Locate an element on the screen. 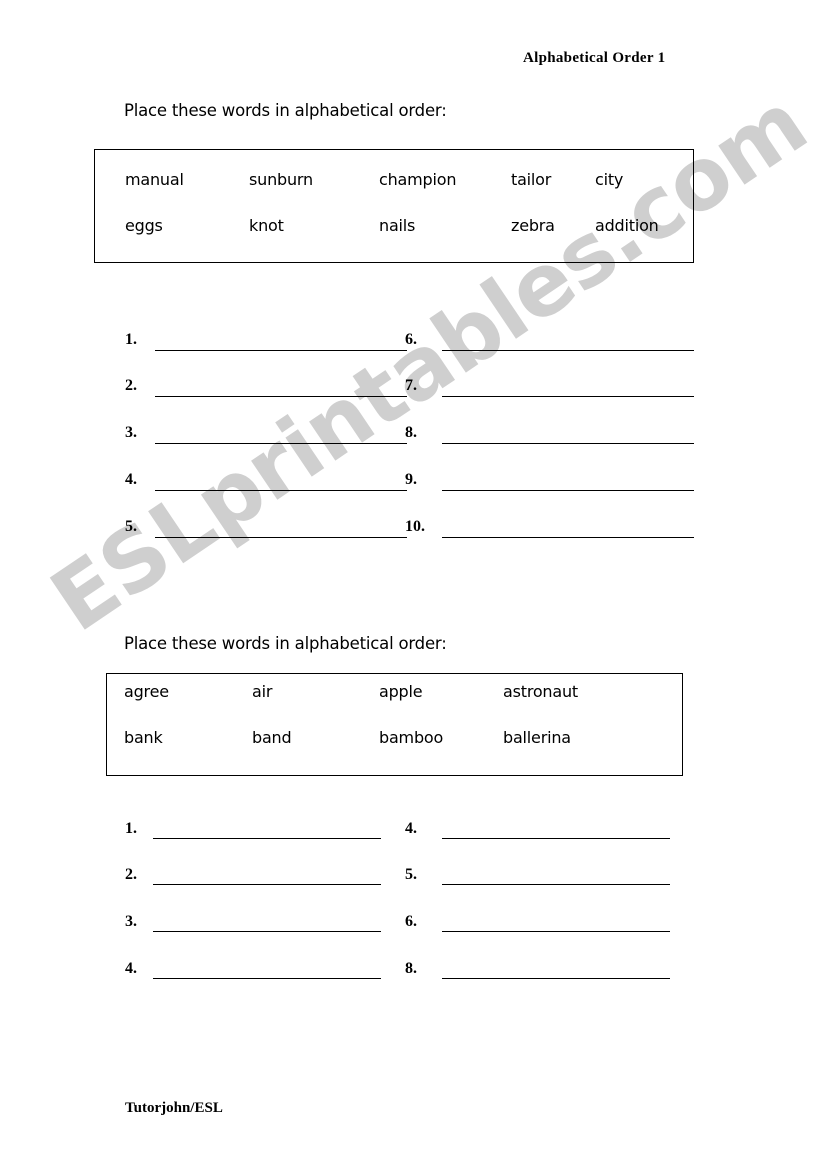 Image resolution: width=821 pixels, height=1169 pixels. word-item: ballerina is located at coordinates (537, 737).